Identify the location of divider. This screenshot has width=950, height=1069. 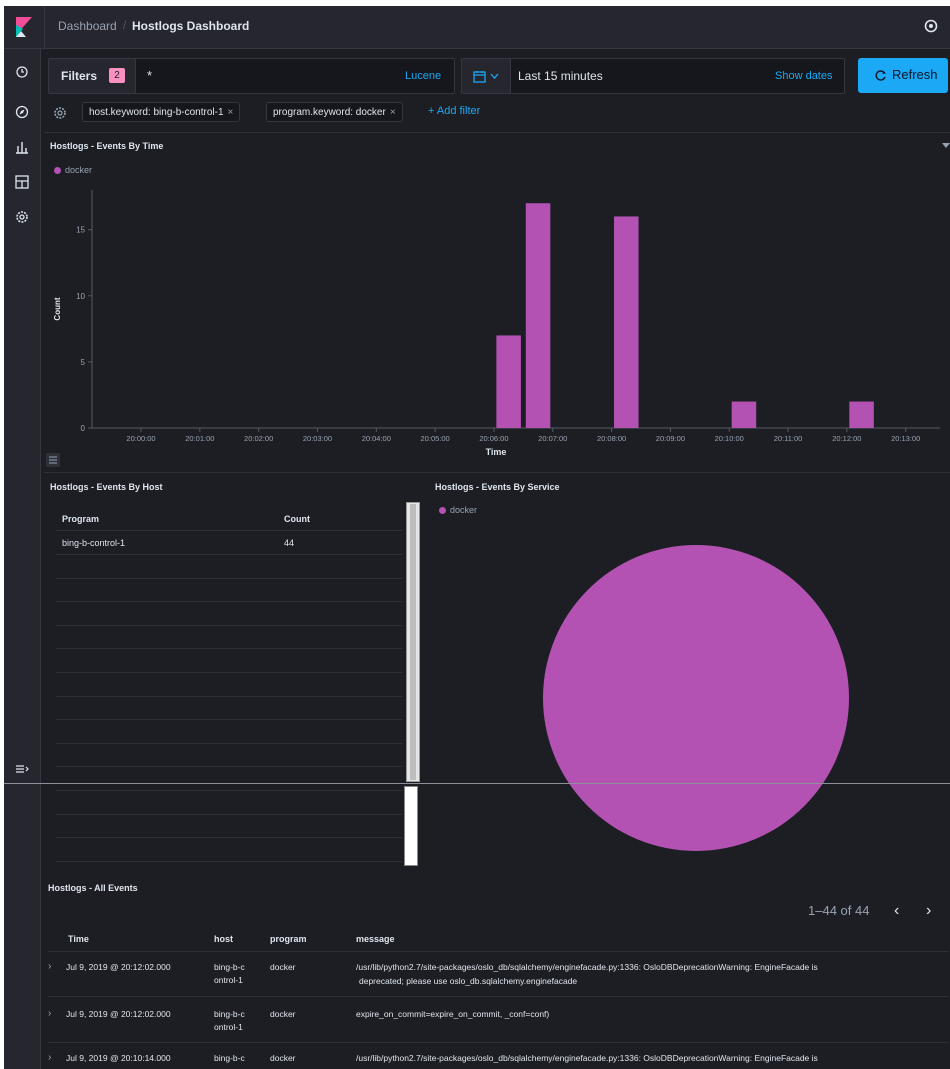
(497, 132).